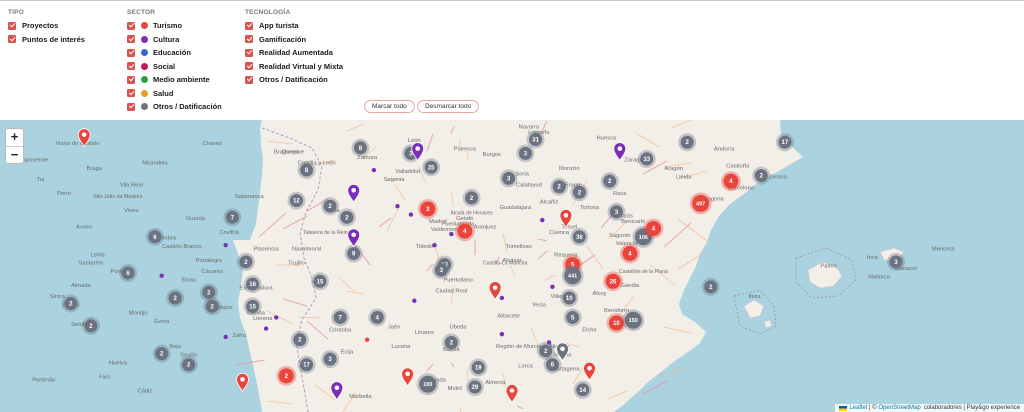  Describe the element at coordinates (46, 26) in the screenshot. I see `option-proyectos: Proyectos` at that location.